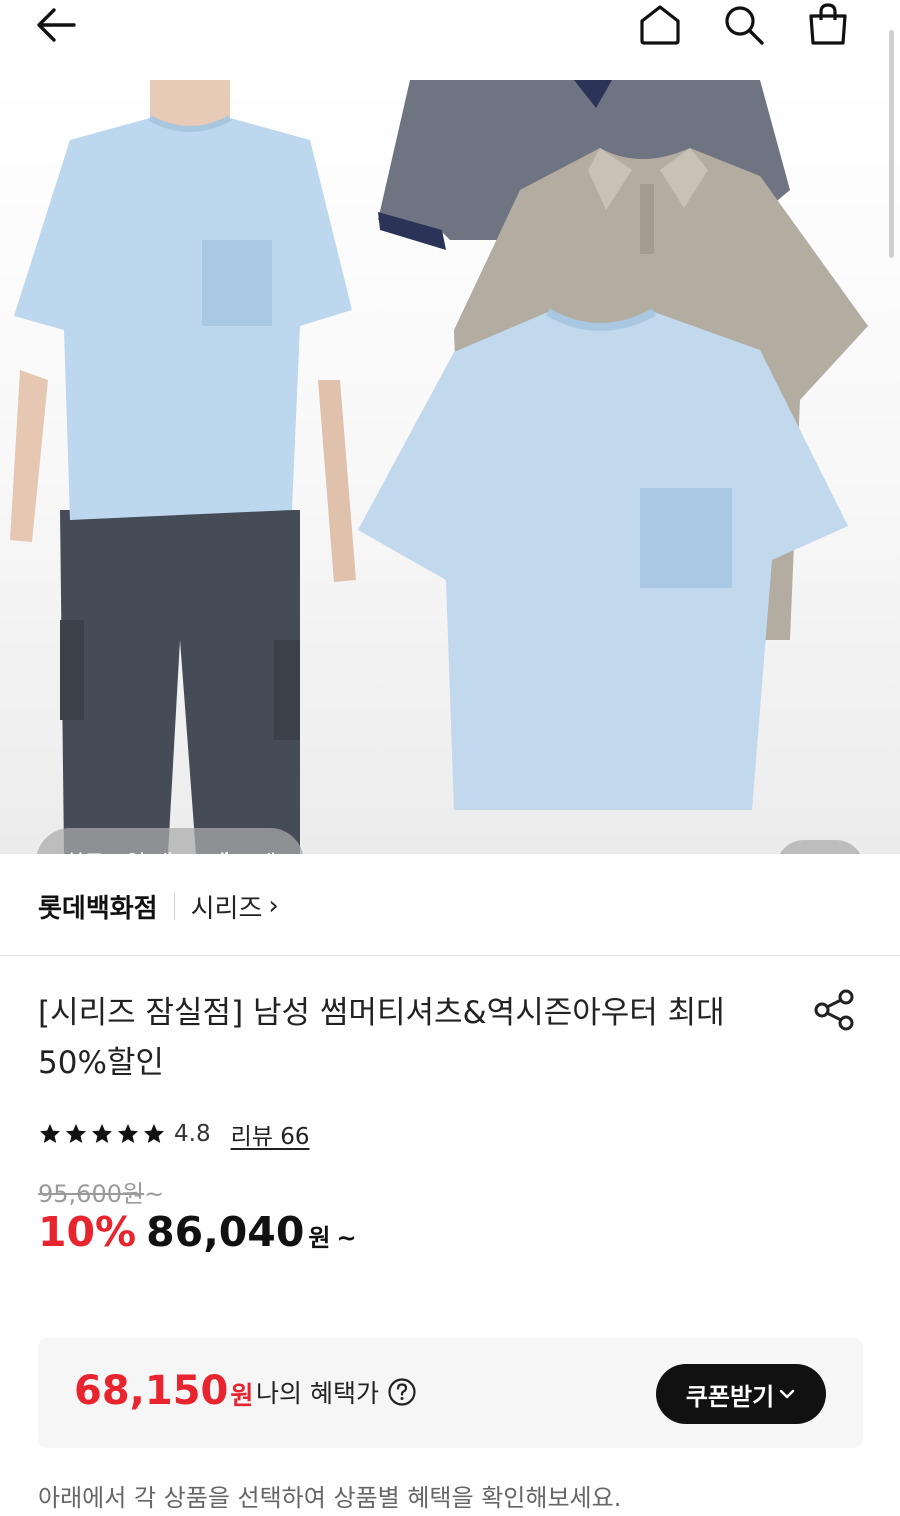  What do you see at coordinates (330, 1498) in the screenshot?
I see `helper-text: 아래에서 각 상품을 선택하여 상품별 혜택을 확인해보세요.` at bounding box center [330, 1498].